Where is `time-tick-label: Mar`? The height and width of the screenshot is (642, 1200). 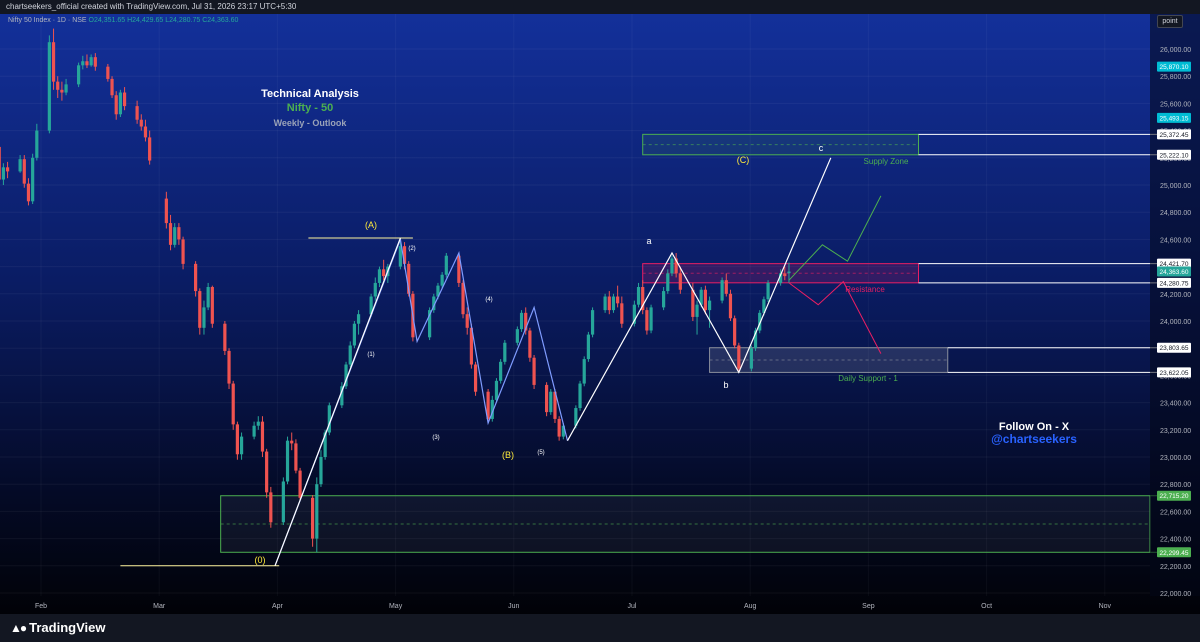
time-tick-label: Mar is located at coordinates (159, 606).